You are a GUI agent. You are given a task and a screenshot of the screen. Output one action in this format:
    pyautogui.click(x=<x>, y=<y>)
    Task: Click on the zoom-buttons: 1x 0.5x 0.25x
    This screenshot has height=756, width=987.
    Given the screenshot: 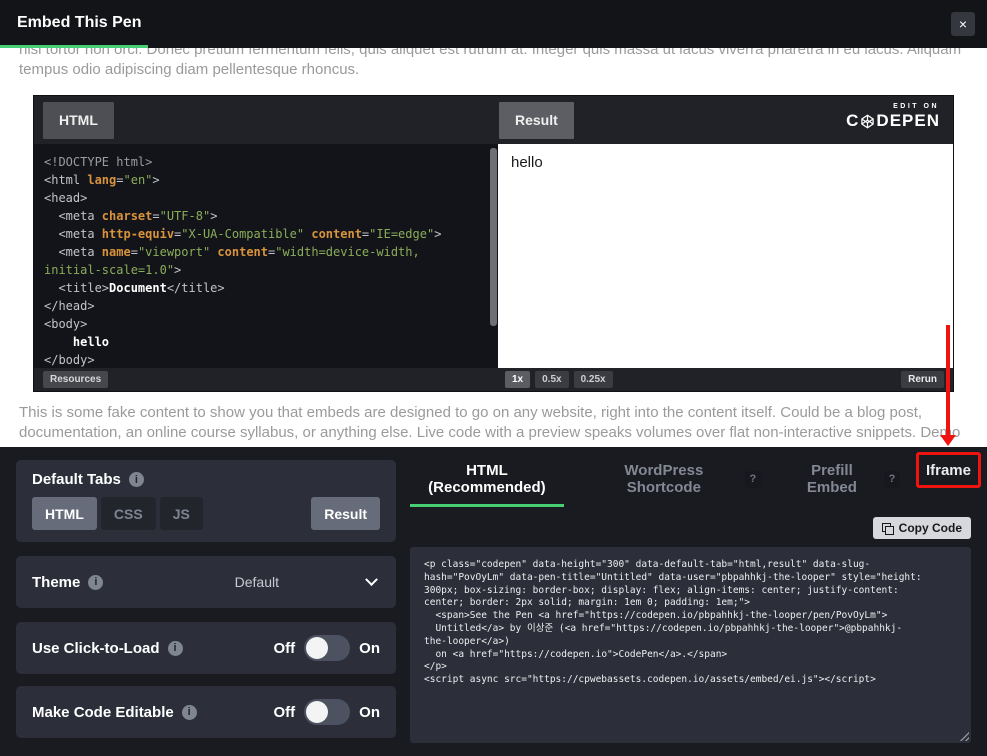 What is the action you would take?
    pyautogui.click(x=559, y=379)
    